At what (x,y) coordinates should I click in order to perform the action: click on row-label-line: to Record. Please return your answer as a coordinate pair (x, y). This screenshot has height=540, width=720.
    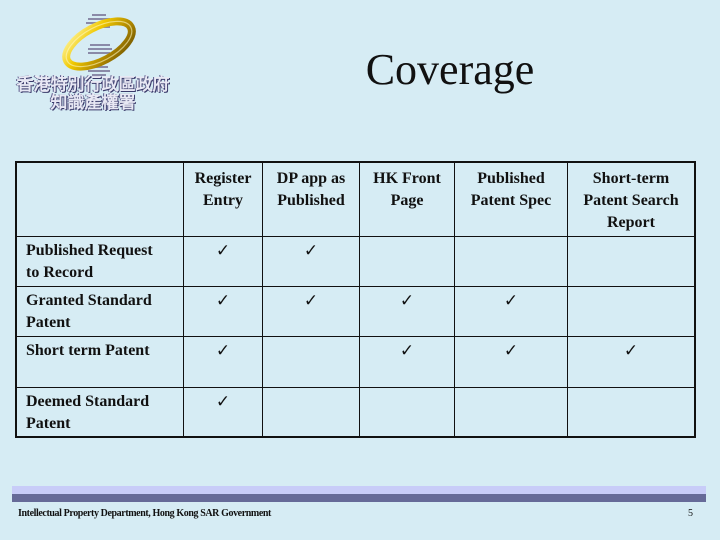
    Looking at the image, I should click on (60, 272).